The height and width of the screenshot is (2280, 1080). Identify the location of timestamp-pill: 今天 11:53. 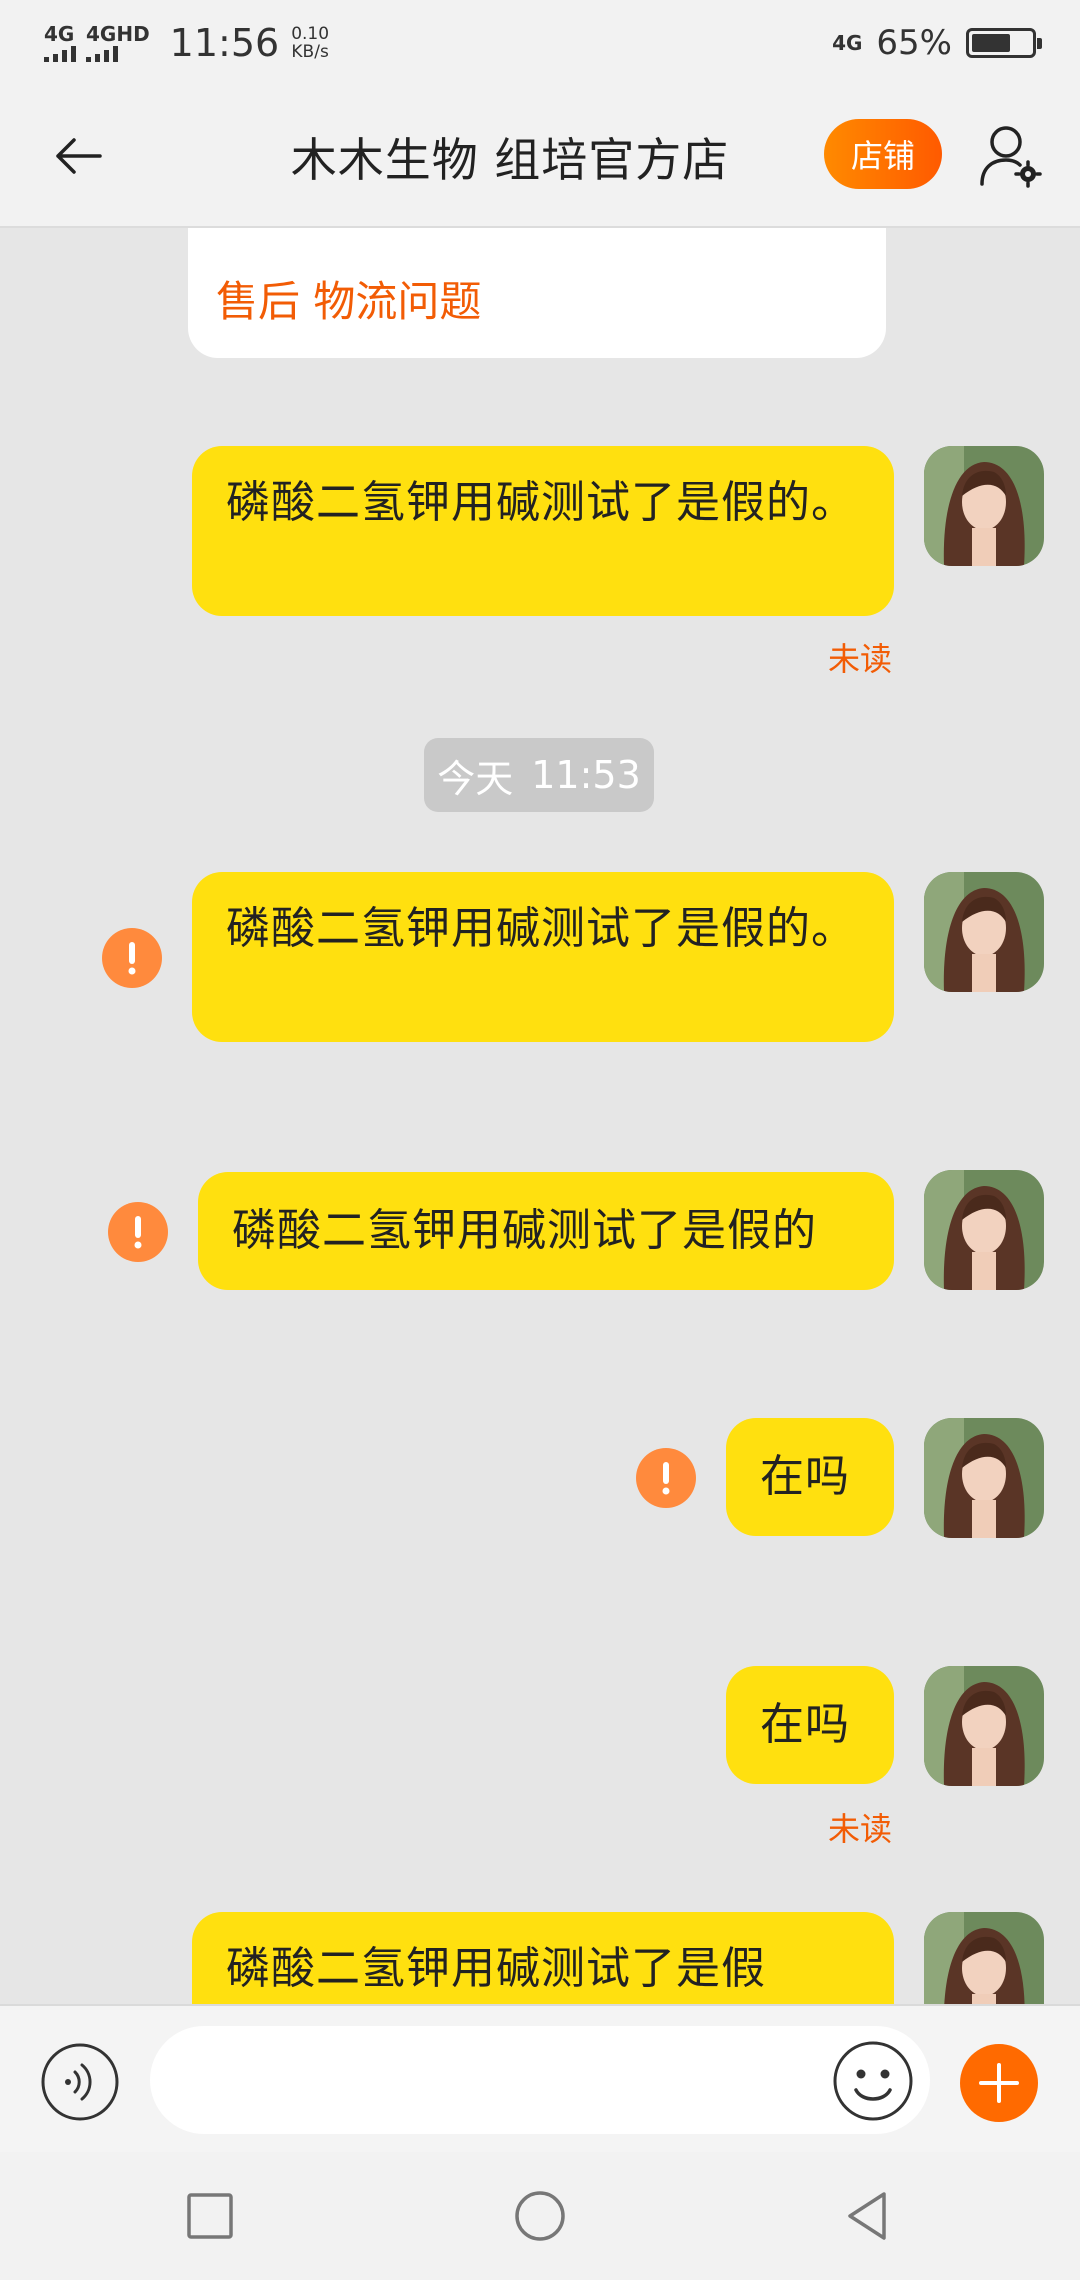
(539, 775).